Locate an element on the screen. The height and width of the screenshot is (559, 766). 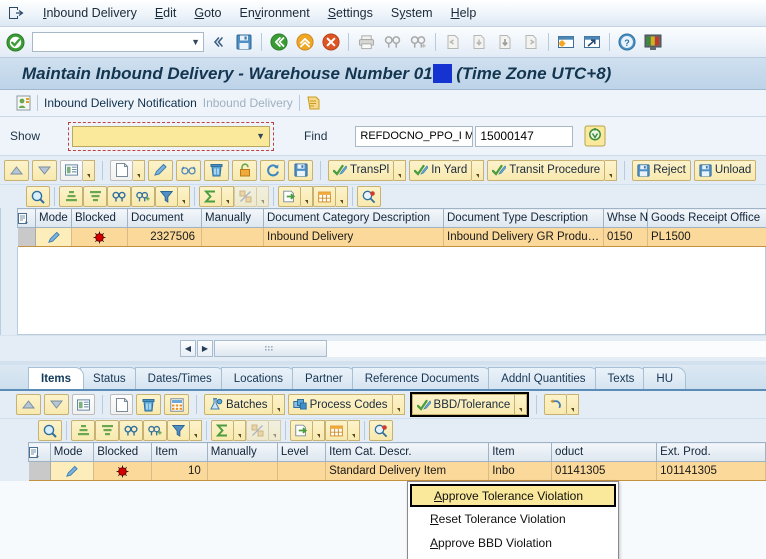
item-delete-button is located at coordinates (148, 404).